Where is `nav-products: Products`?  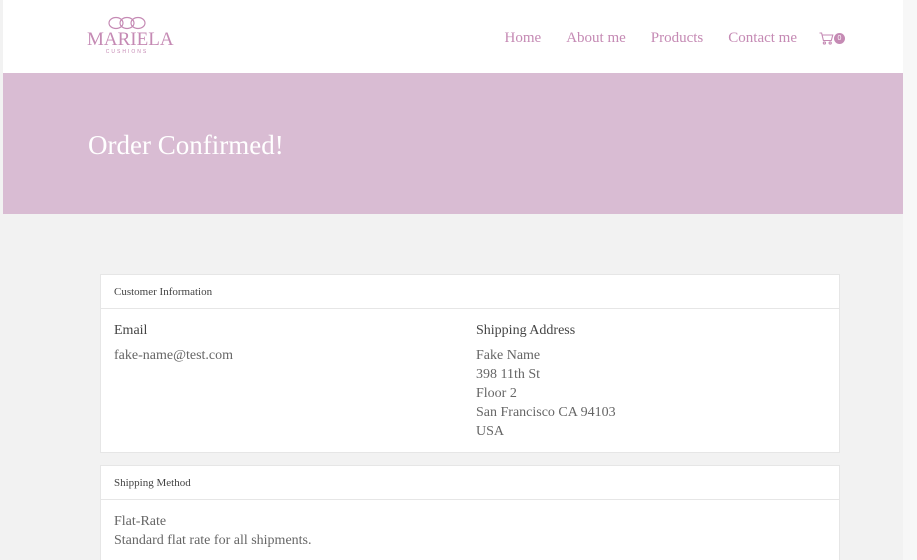 nav-products: Products is located at coordinates (677, 38).